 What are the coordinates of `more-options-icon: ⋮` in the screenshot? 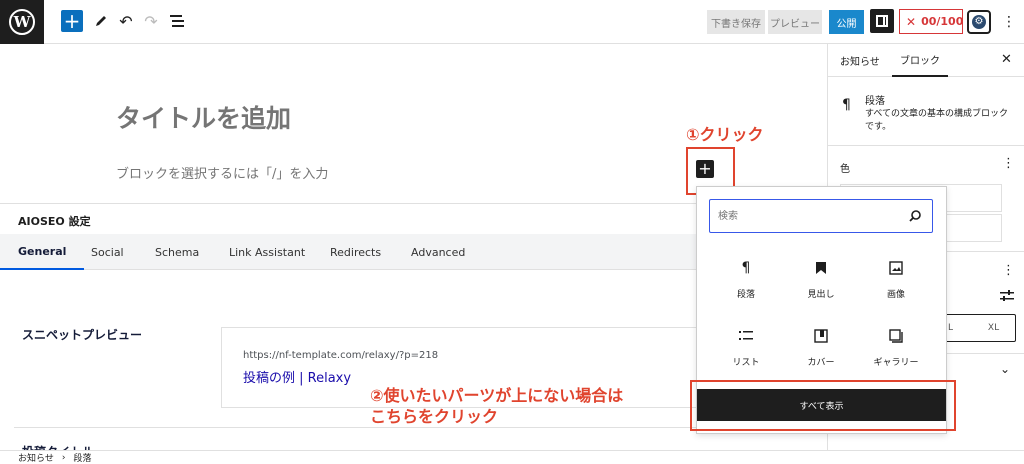 It's located at (1009, 22).